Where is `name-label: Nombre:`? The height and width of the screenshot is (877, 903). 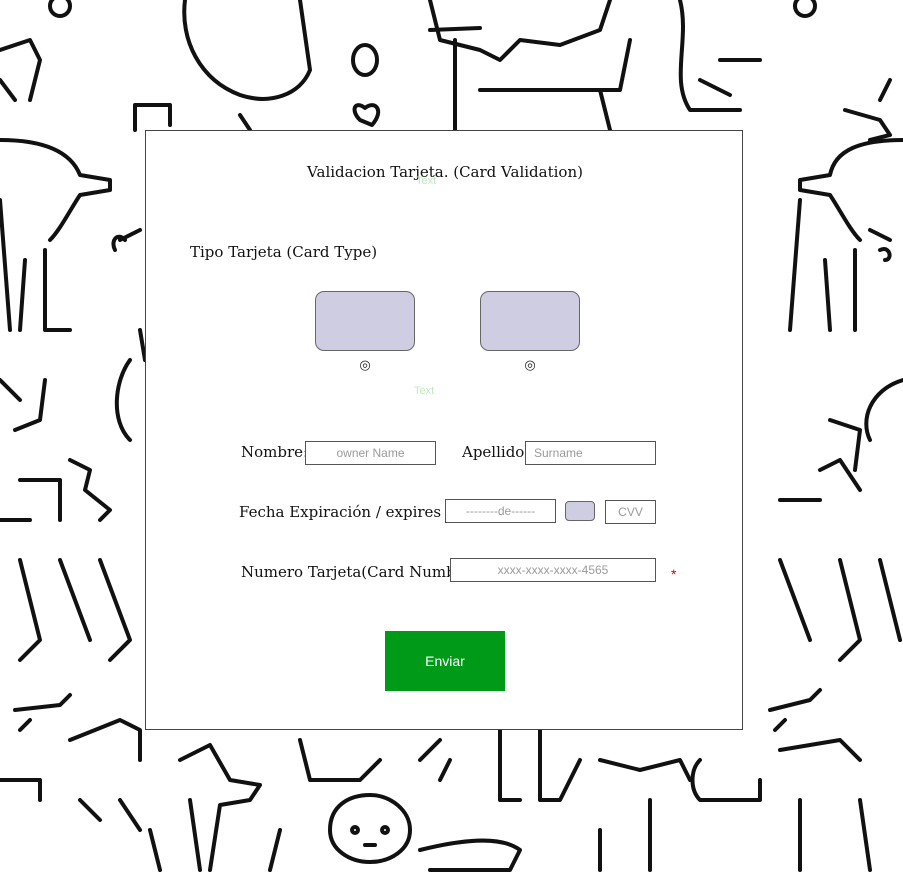
name-label: Nombre: is located at coordinates (275, 452).